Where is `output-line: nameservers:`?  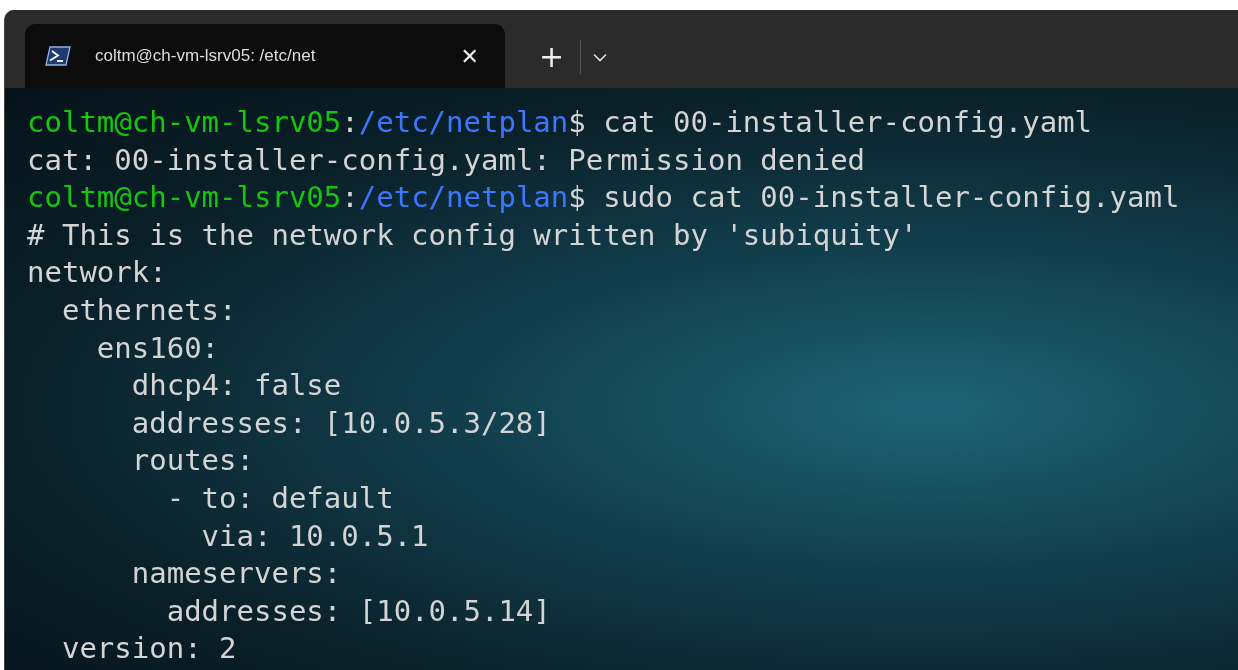
output-line: nameservers: is located at coordinates (236, 574).